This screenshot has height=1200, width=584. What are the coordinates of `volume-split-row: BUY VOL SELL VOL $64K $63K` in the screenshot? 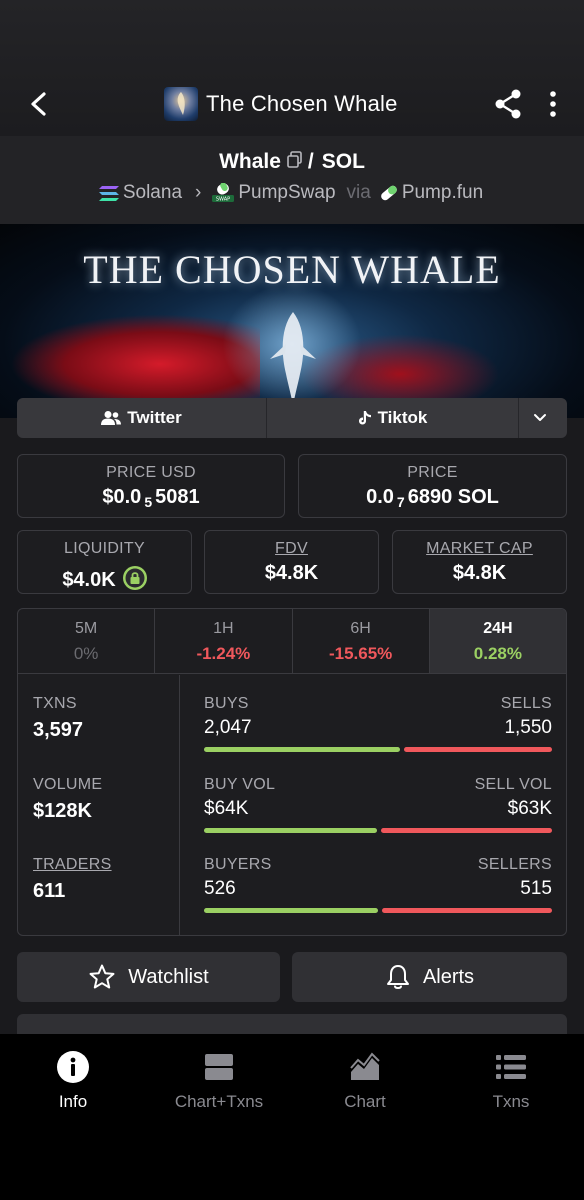 It's located at (378, 804).